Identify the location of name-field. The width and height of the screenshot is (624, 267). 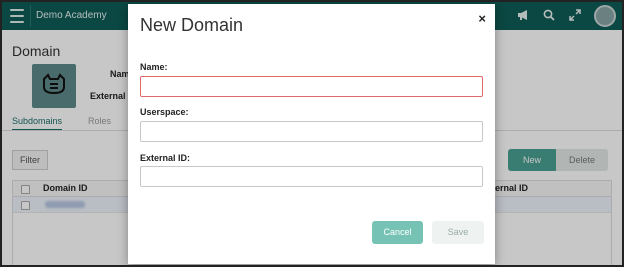
(311, 86).